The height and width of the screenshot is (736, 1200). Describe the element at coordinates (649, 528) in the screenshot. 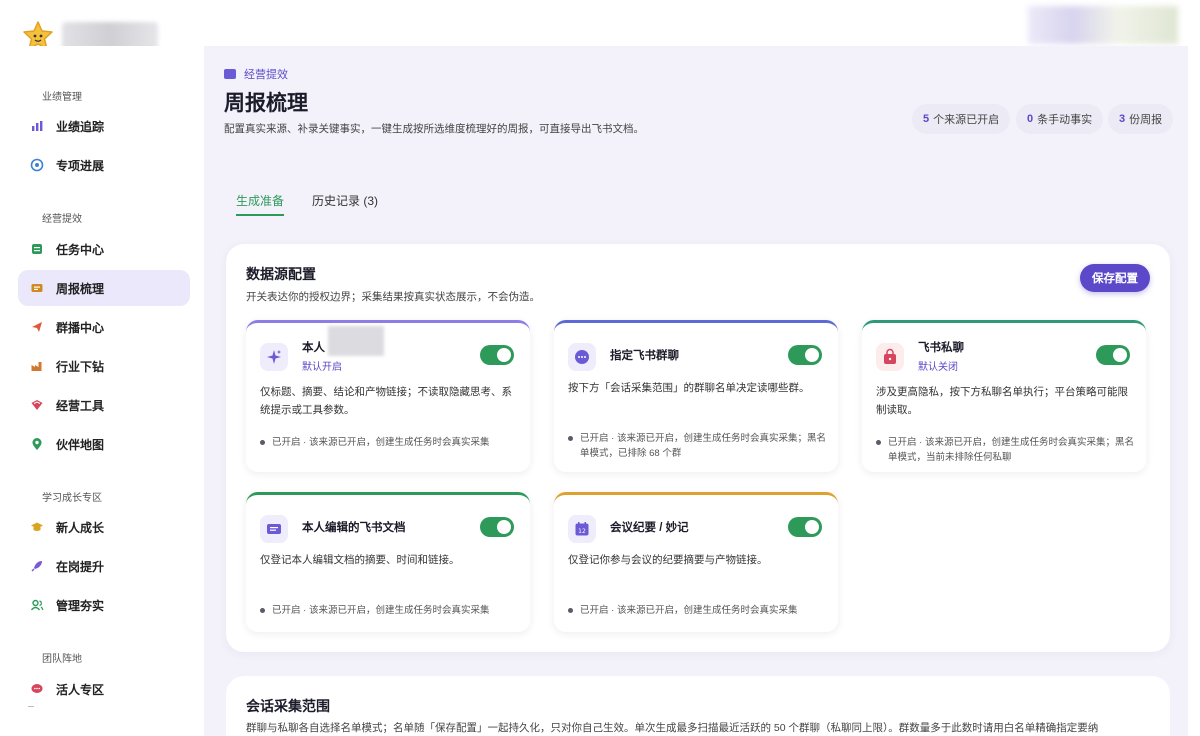

I see `card-title: 会议纪要 / 妙记` at that location.